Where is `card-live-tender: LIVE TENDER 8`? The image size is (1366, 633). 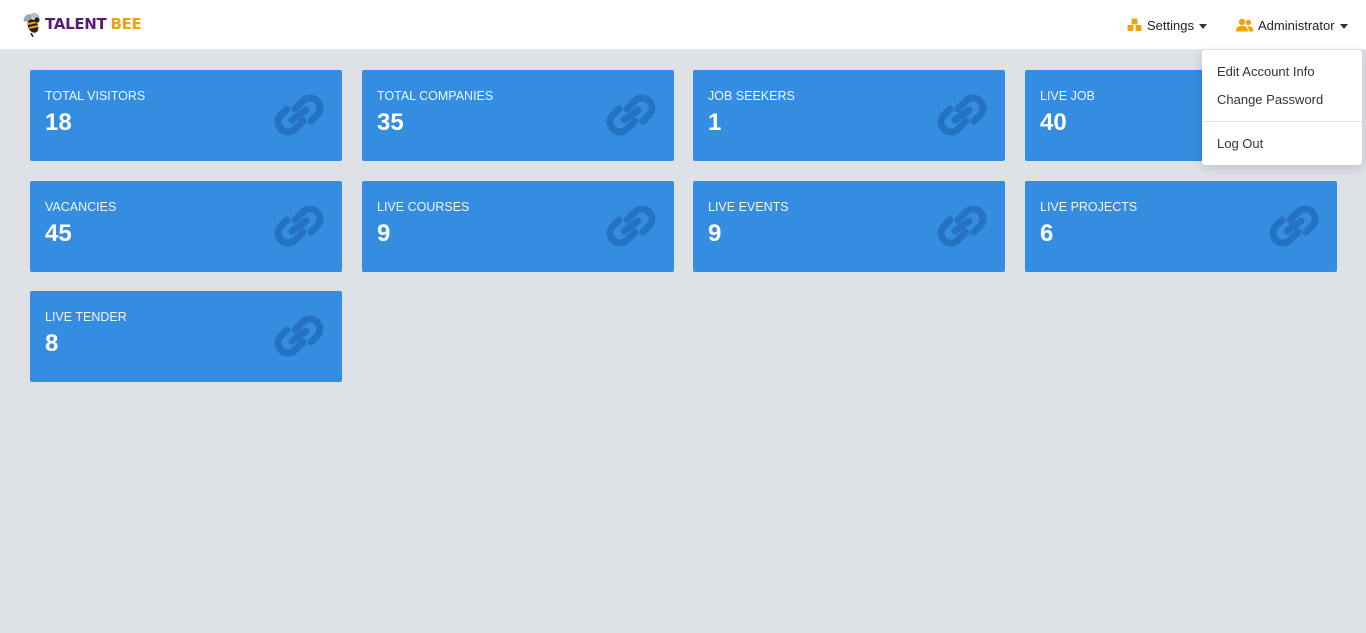 card-live-tender: LIVE TENDER 8 is located at coordinates (186, 336).